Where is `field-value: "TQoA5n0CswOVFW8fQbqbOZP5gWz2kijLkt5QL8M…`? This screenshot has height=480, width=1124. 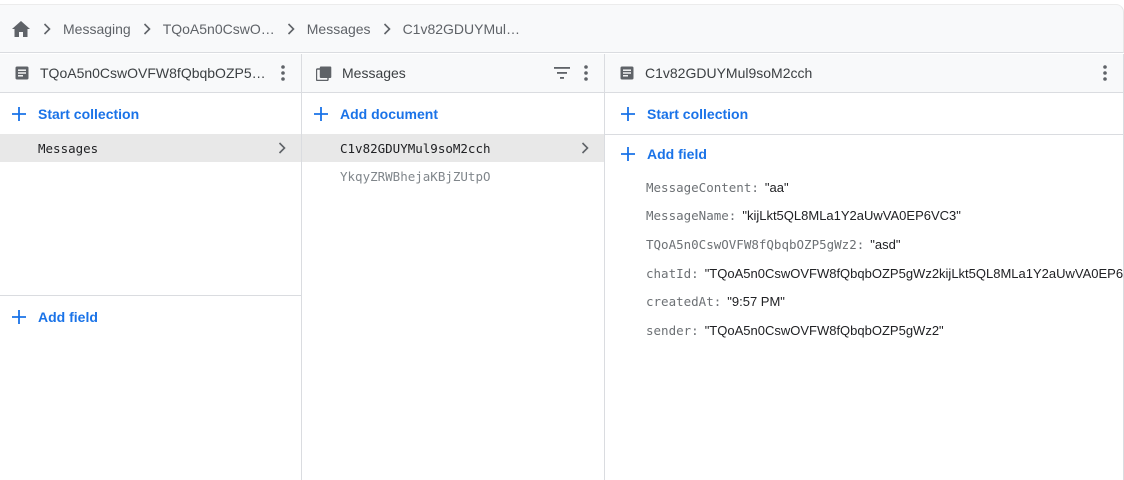
field-value: "TQoA5n0CswOVFW8fQbqbOZP5gWz2kijLkt5QL8M… is located at coordinates (914, 273).